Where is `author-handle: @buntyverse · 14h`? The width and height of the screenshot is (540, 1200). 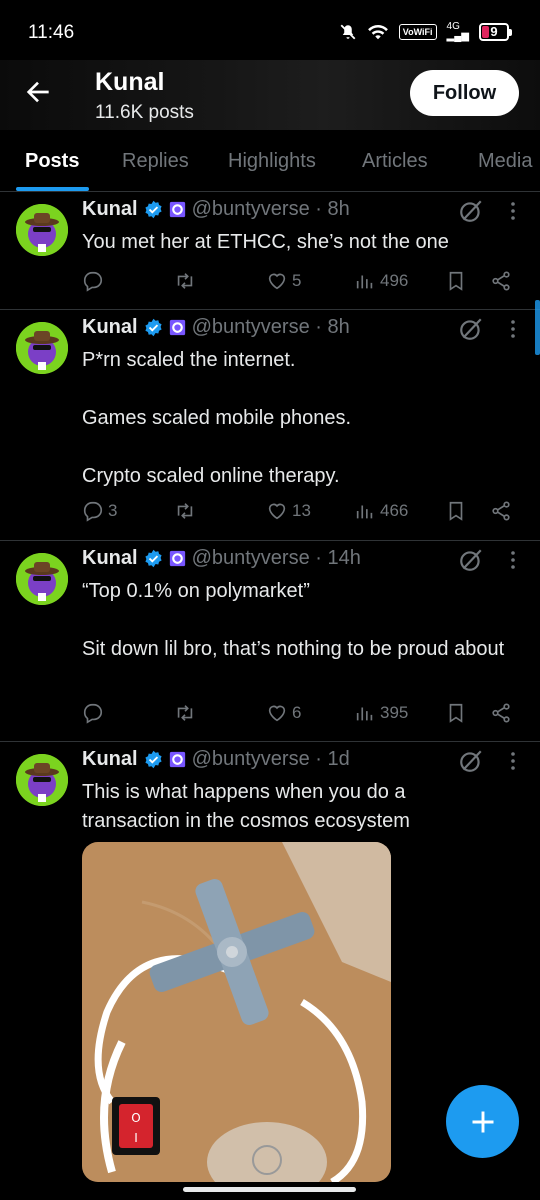
author-handle: @buntyverse · 14h is located at coordinates (276, 558).